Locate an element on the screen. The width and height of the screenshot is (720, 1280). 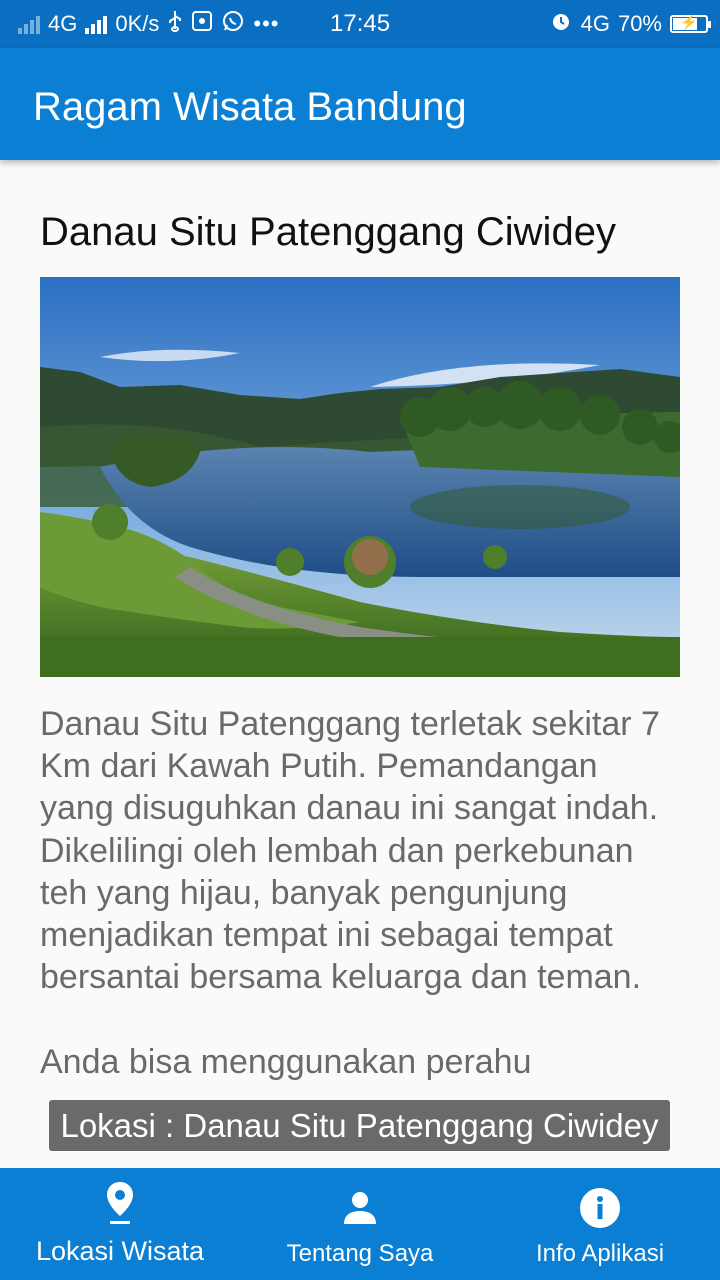
app-title: Ragam Wisata Bandung is located at coordinates (250, 107).